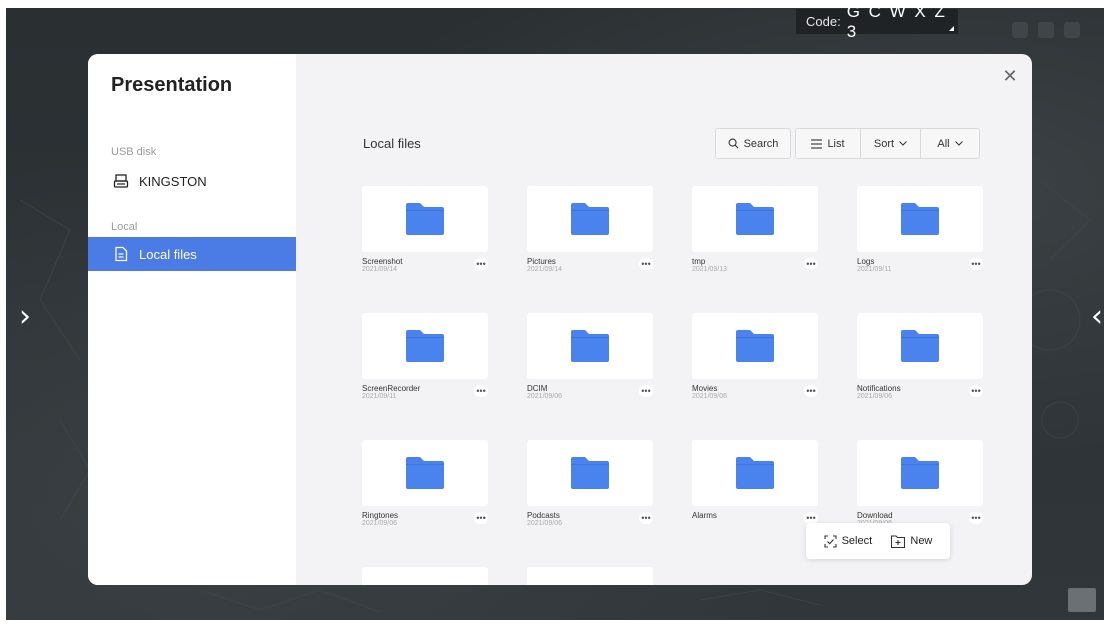 This screenshot has width=1104, height=626. Describe the element at coordinates (537, 388) in the screenshot. I see `file-name: DCIM` at that location.